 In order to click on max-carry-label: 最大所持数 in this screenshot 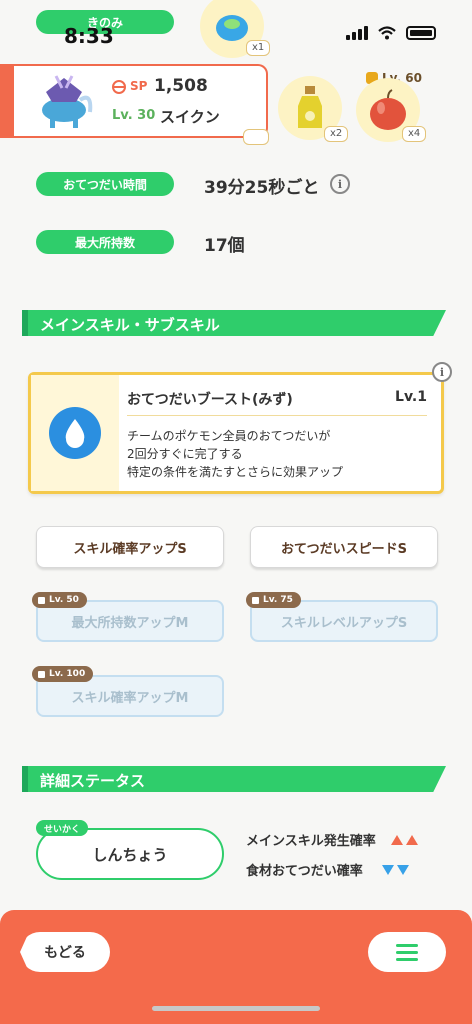, I will do `click(105, 242)`.